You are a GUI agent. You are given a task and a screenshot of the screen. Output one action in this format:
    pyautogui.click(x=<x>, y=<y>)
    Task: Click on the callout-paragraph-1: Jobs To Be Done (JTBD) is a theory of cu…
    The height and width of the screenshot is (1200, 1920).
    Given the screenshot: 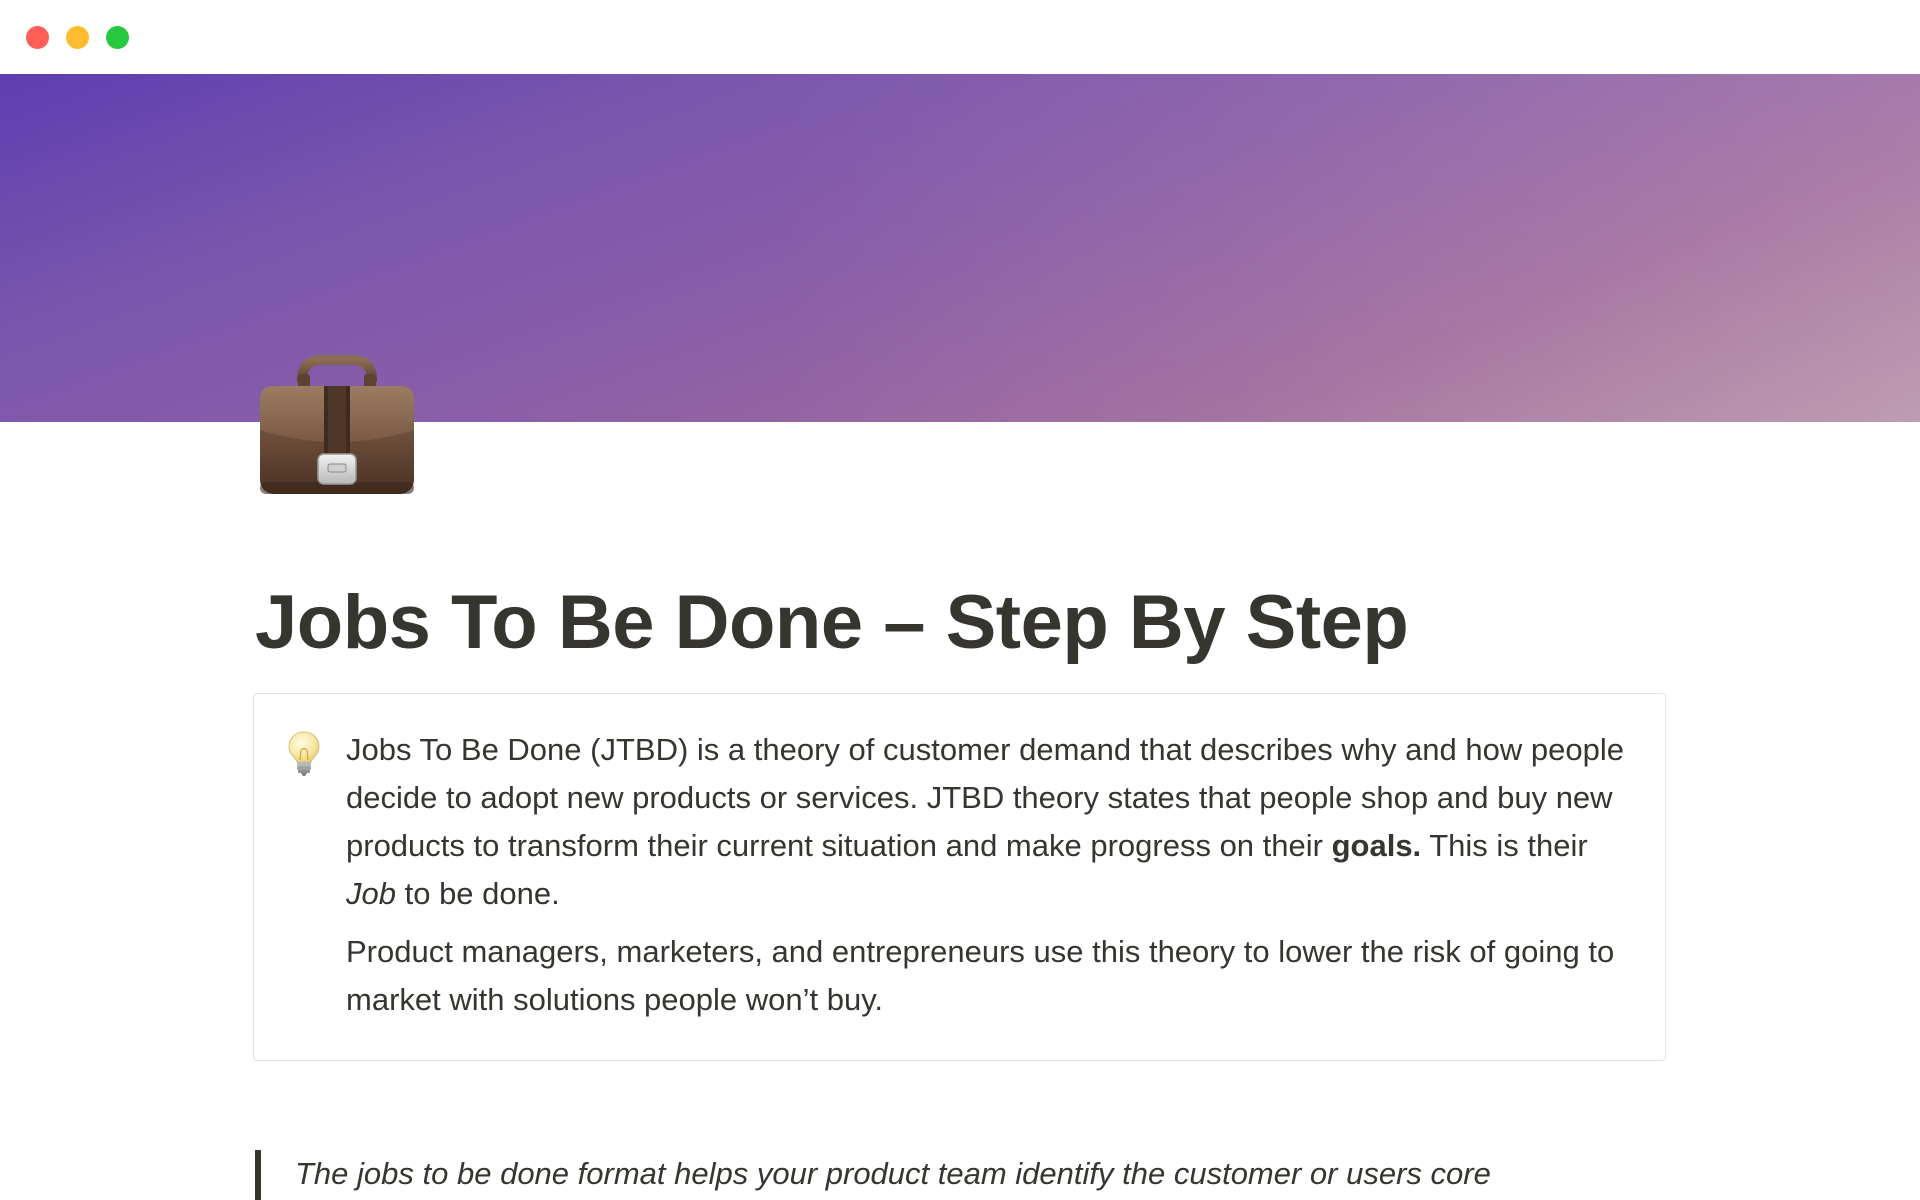 What is the action you would take?
    pyautogui.click(x=991, y=822)
    